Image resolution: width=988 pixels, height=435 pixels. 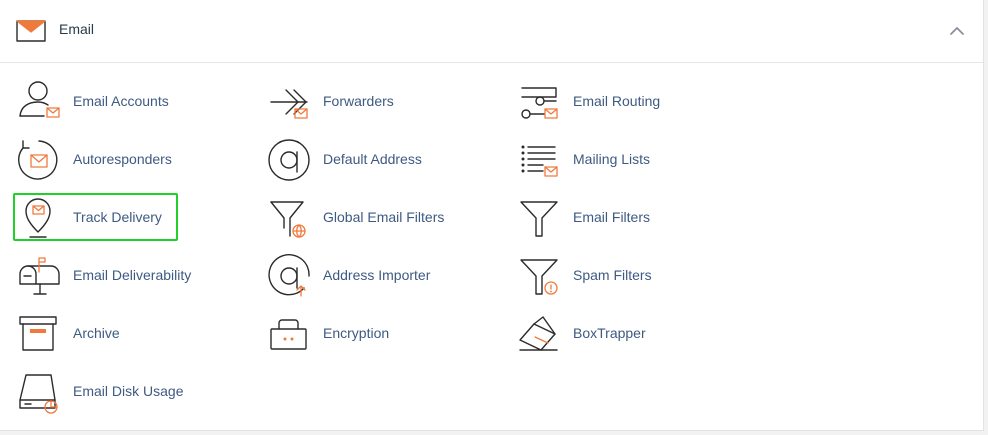 I want to click on archive-box-icon, so click(x=38, y=333).